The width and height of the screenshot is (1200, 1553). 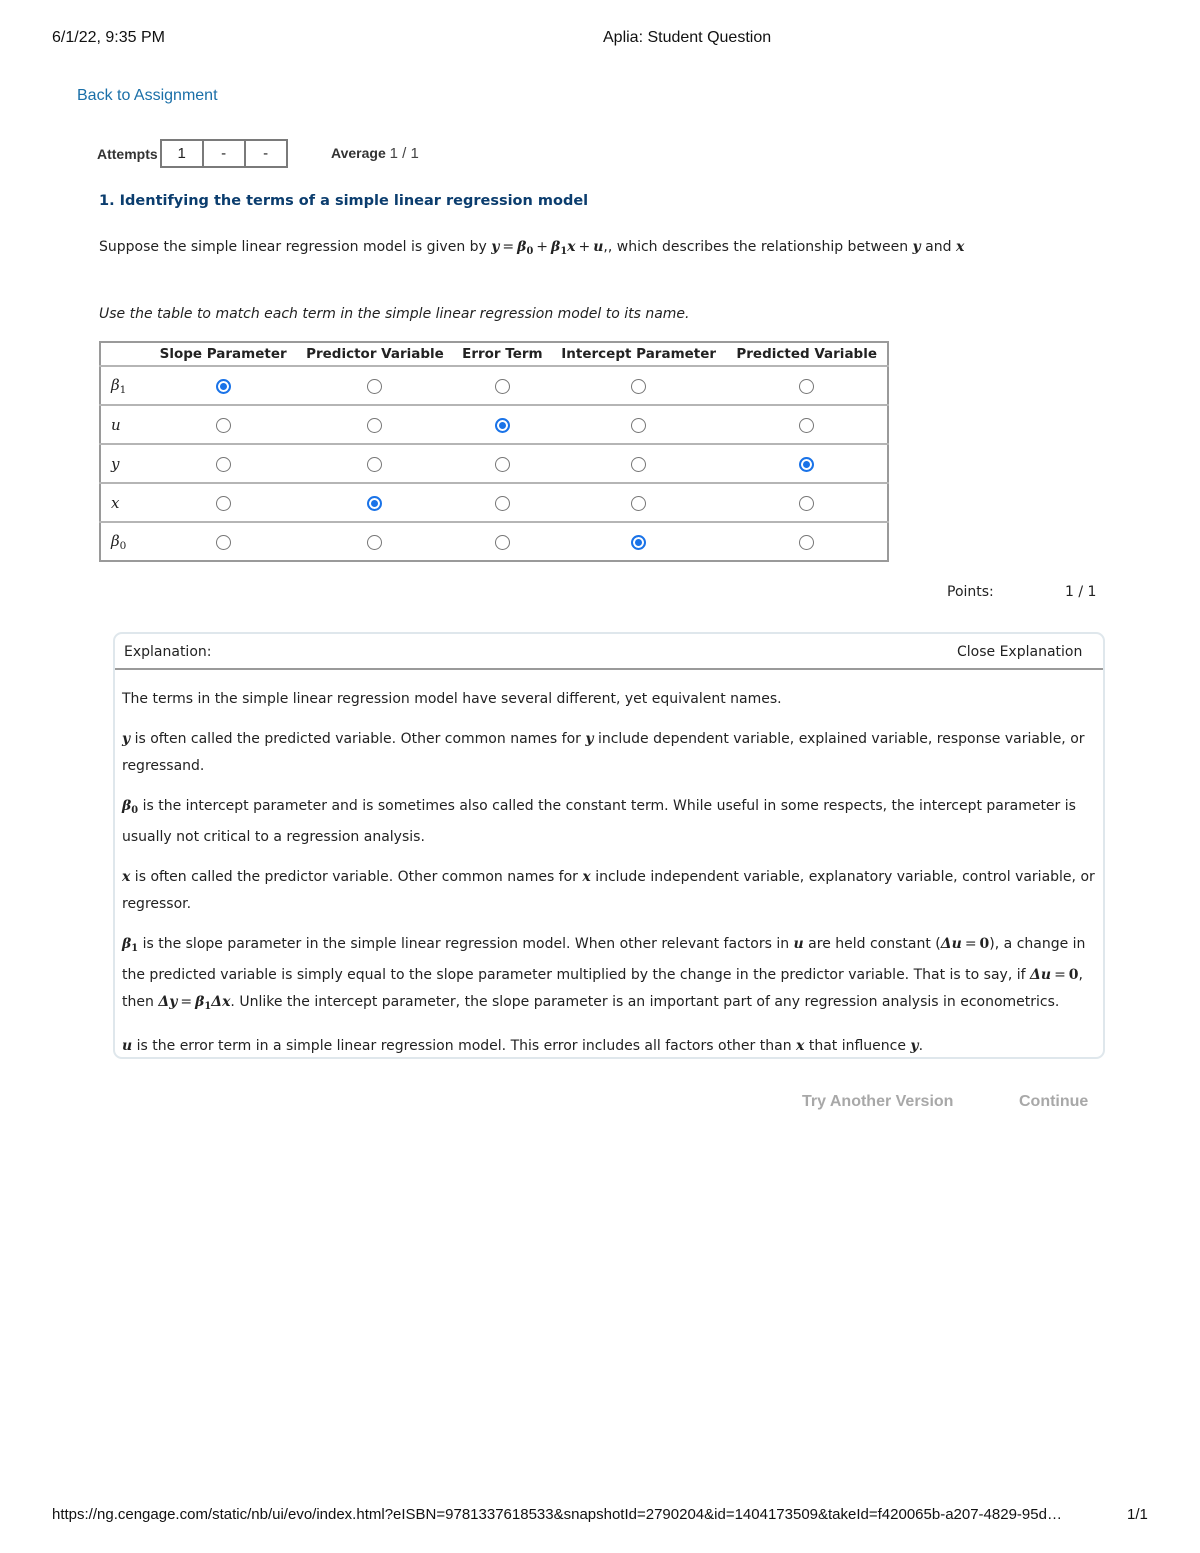 What do you see at coordinates (687, 37) in the screenshot?
I see `print-page-title: Aplia: Student Question` at bounding box center [687, 37].